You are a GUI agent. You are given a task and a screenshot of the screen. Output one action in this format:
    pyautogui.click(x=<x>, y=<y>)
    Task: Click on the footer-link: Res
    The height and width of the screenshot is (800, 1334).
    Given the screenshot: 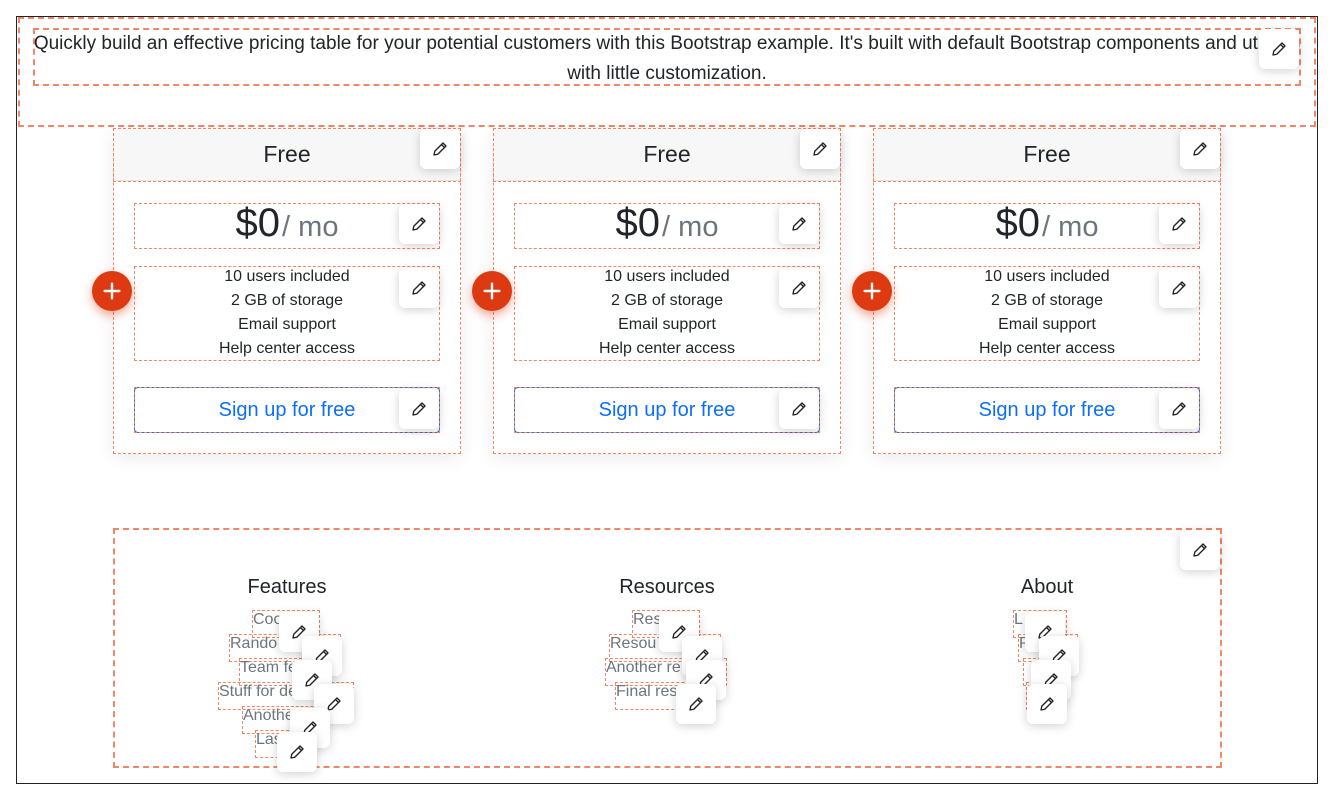 What is the action you would take?
    pyautogui.click(x=647, y=620)
    